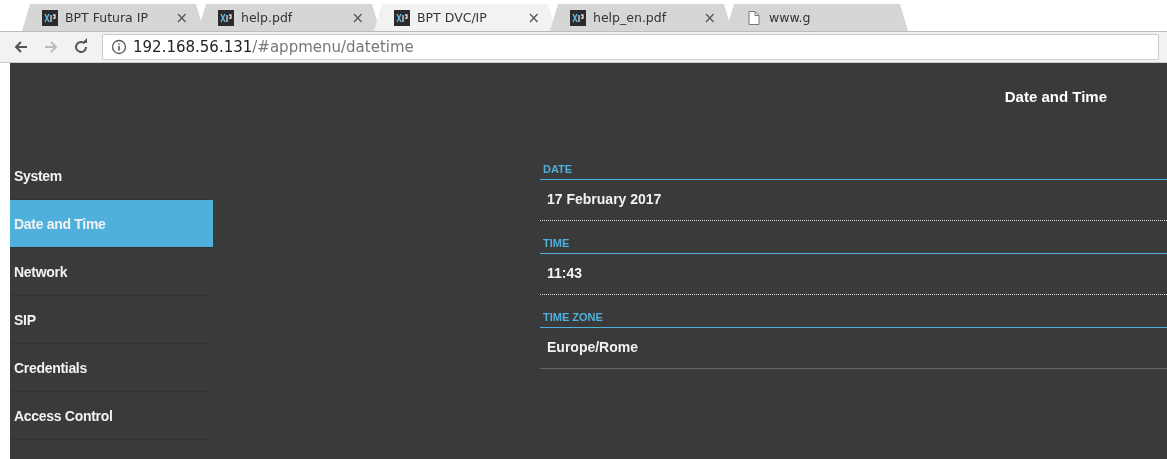  Describe the element at coordinates (81, 47) in the screenshot. I see `reload-icon` at that location.